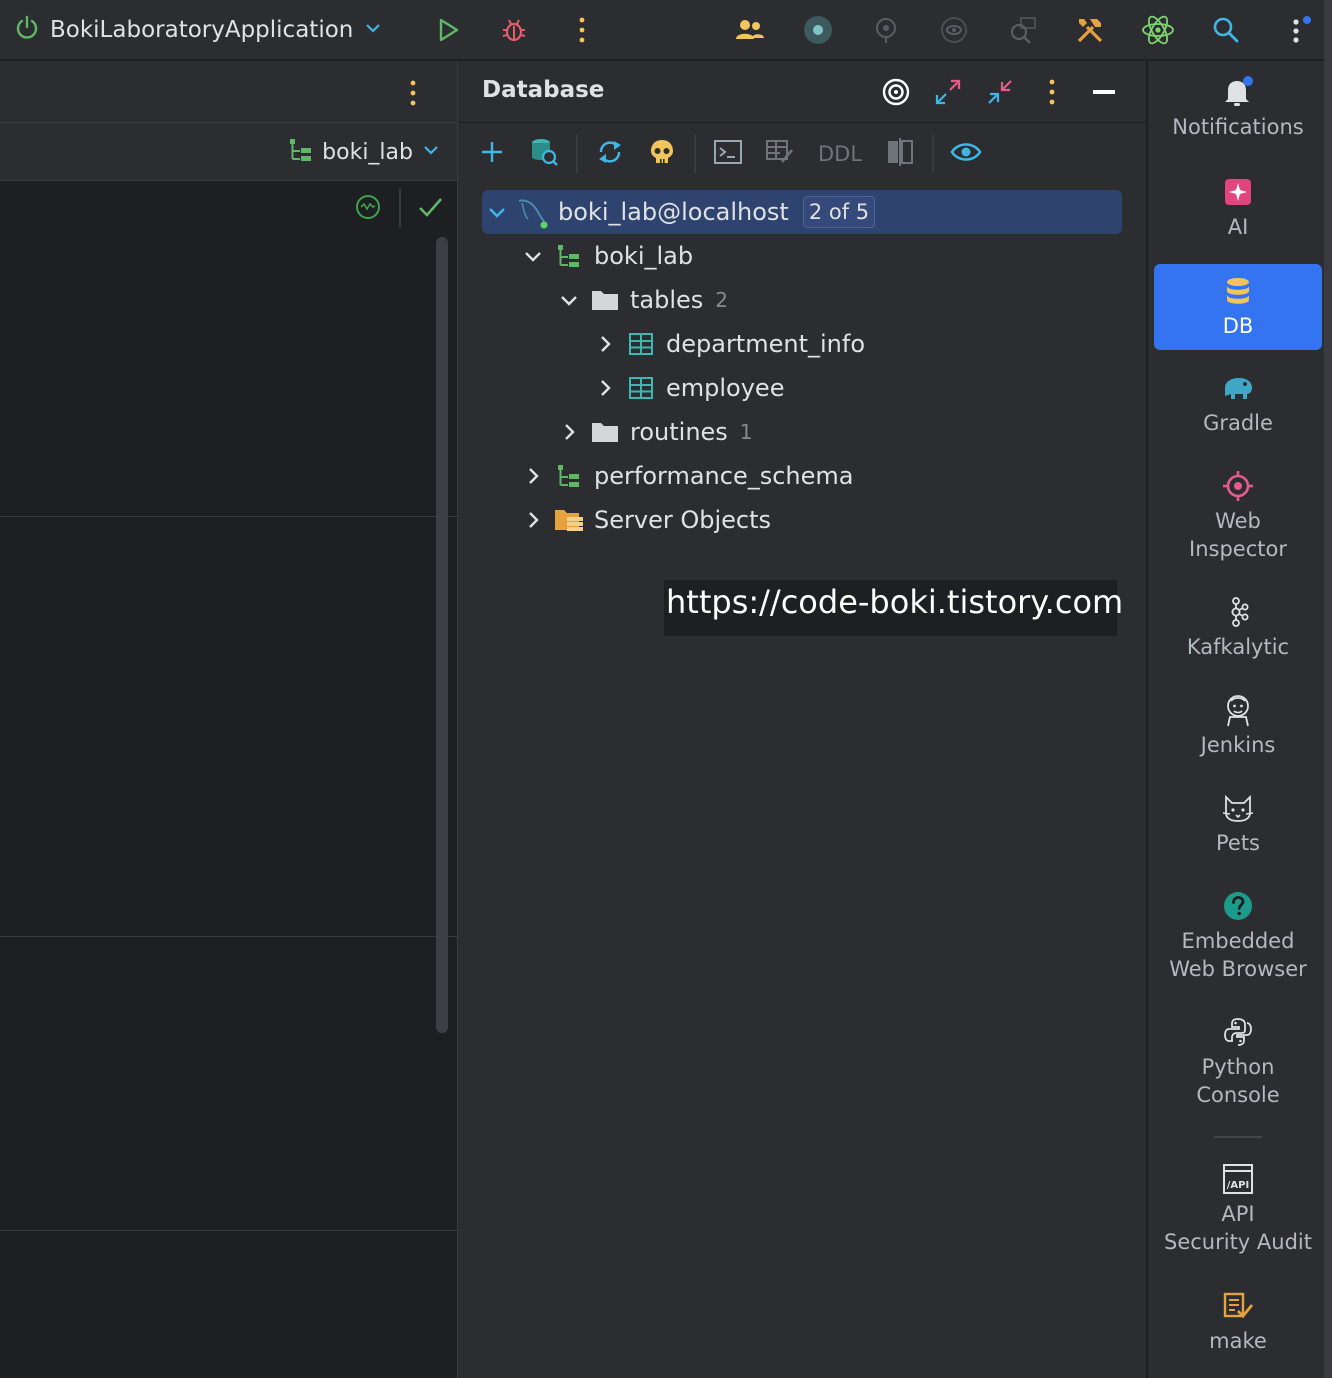  I want to click on search-icon, so click(1226, 30).